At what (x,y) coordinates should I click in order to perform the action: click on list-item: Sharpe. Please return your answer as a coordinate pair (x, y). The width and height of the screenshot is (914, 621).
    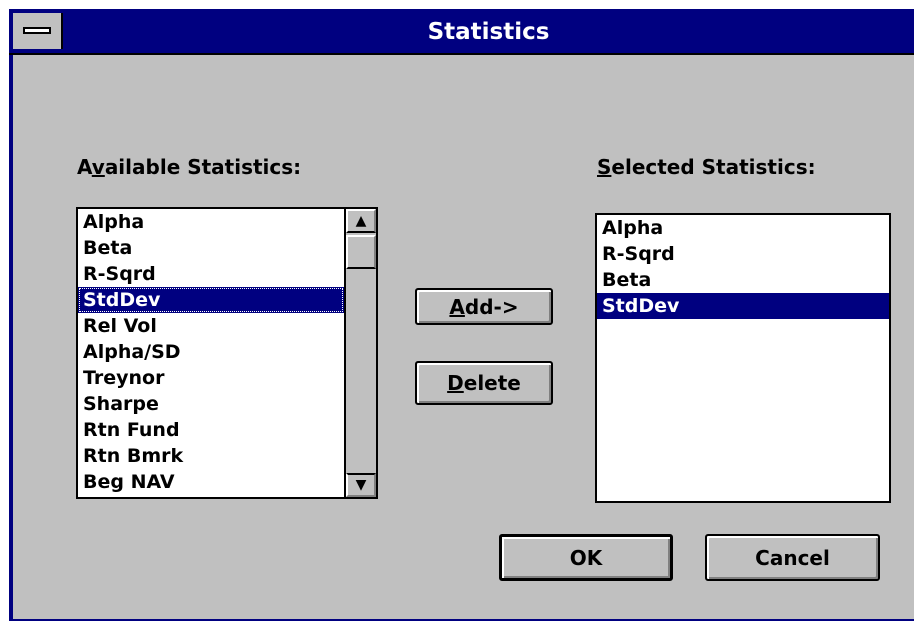
    Looking at the image, I should click on (211, 404).